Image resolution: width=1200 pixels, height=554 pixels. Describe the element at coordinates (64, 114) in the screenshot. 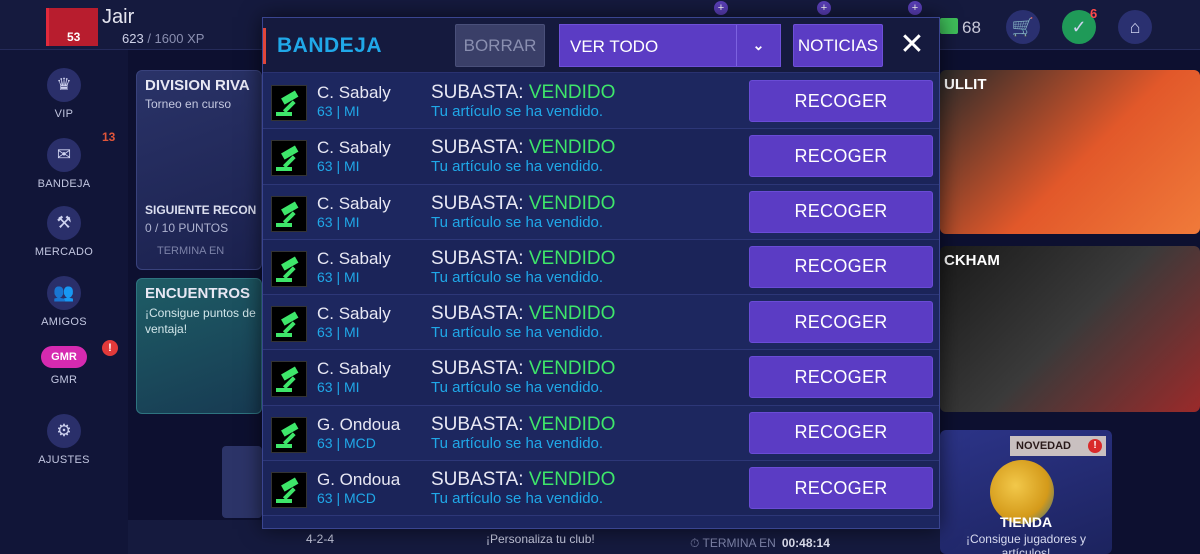

I see `sidebar-item-label: VIP` at that location.